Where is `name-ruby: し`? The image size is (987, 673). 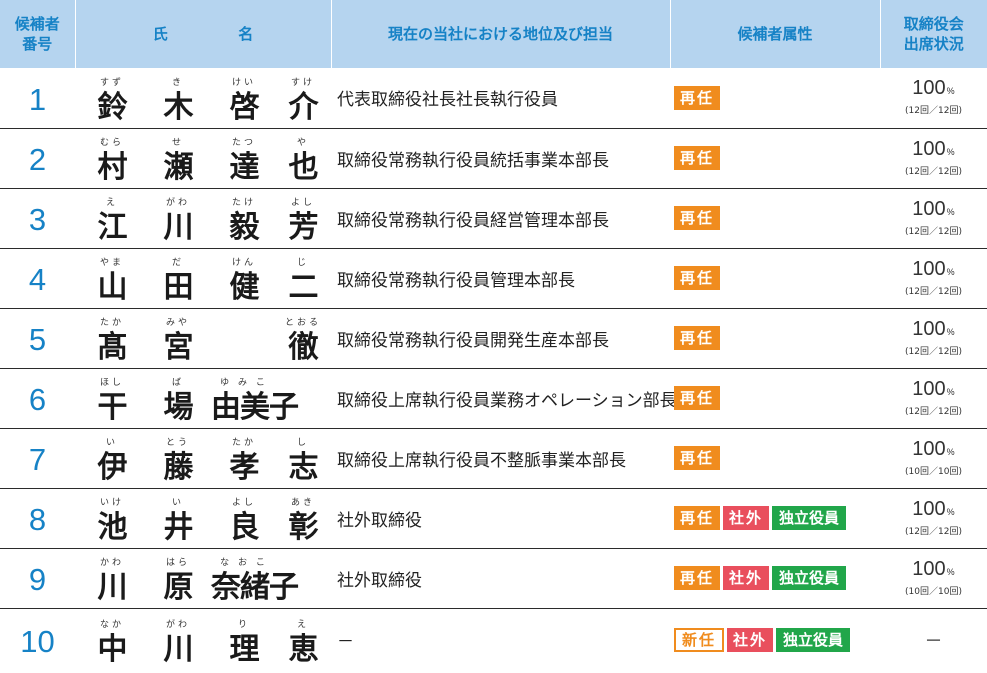 name-ruby: し is located at coordinates (302, 443).